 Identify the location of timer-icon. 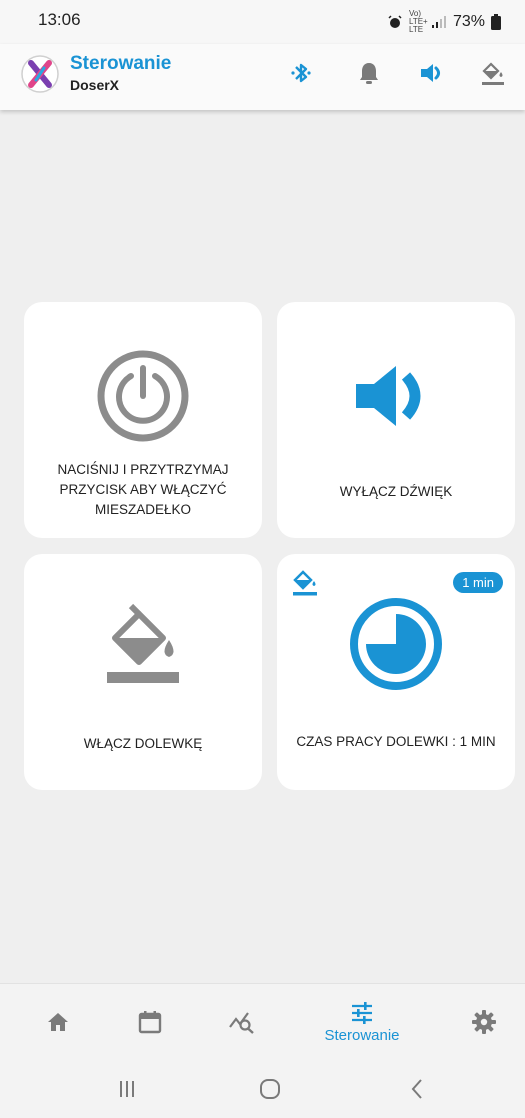
(396, 644).